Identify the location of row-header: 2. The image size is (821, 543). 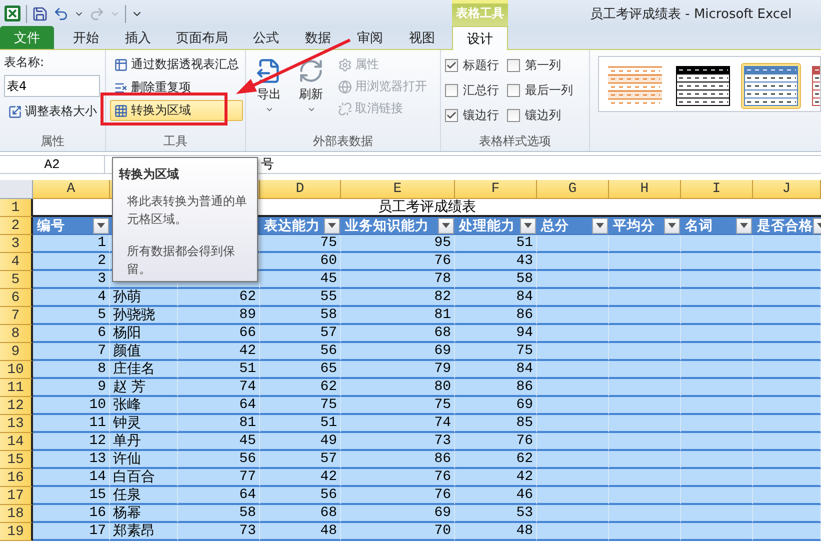
(16, 226).